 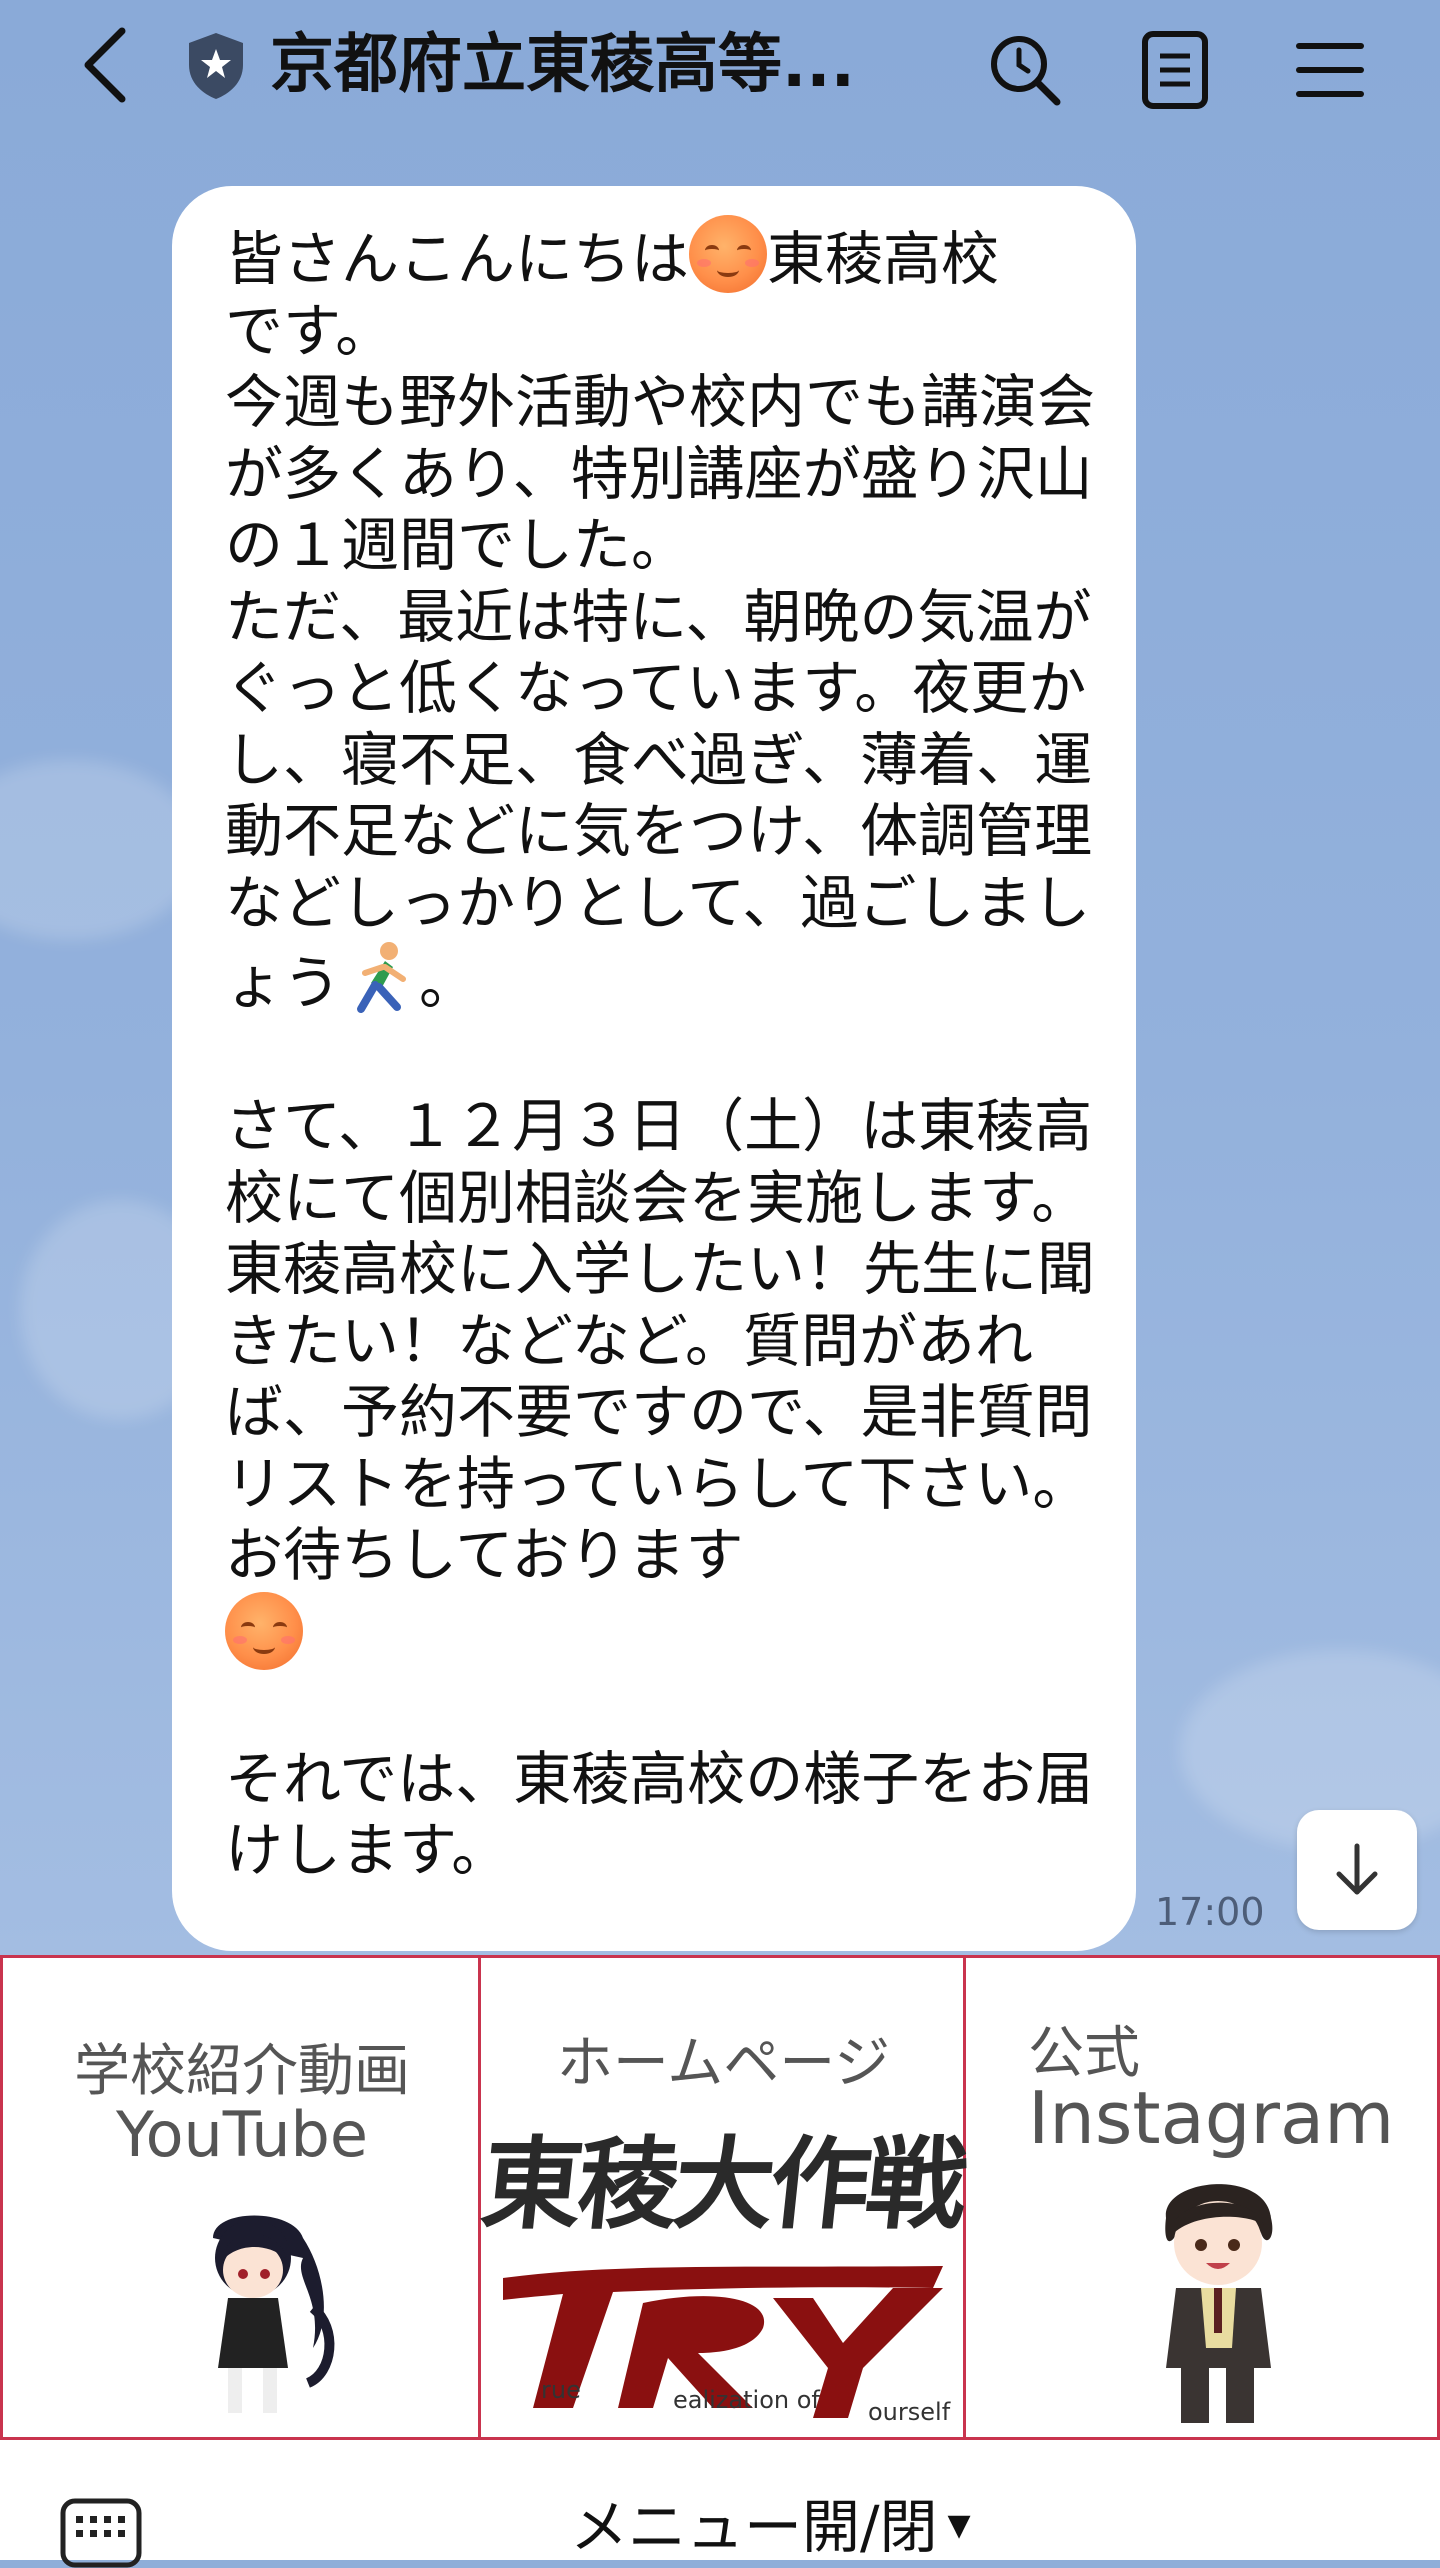 I want to click on winking-face-icon, so click(x=264, y=1630).